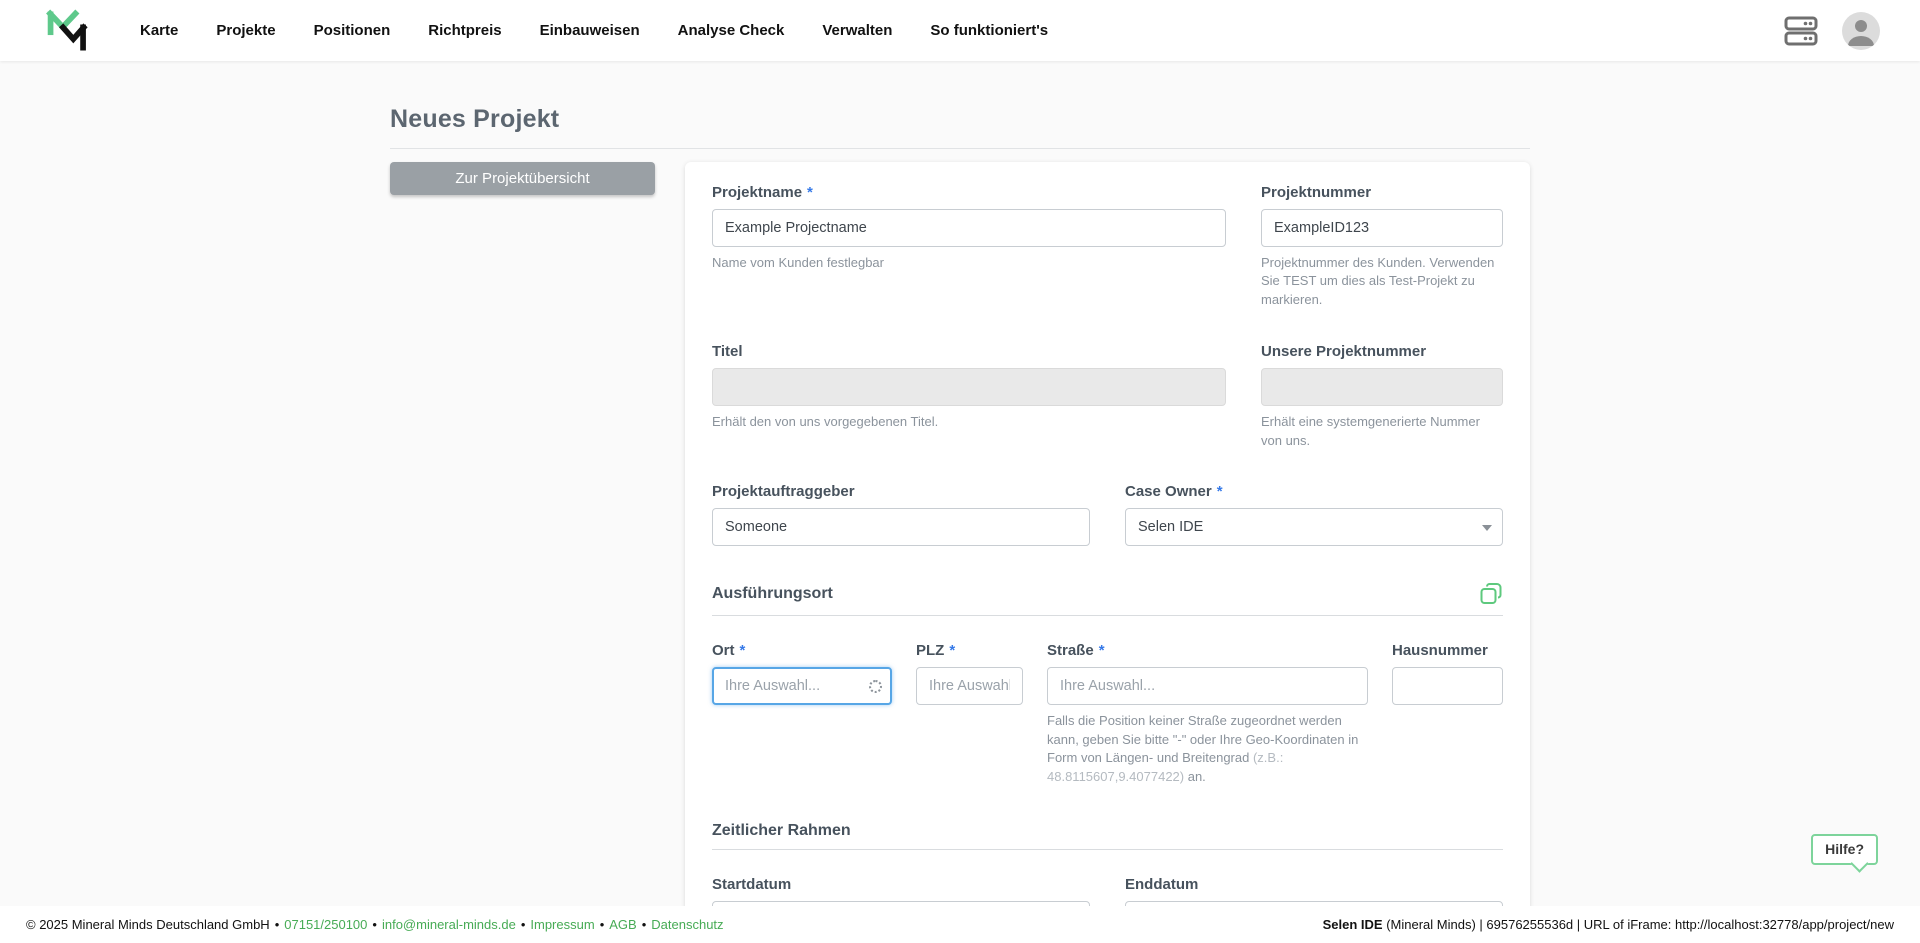 The image size is (1920, 943). Describe the element at coordinates (1440, 651) in the screenshot. I see `hausnummer-label: Hausnummer` at that location.